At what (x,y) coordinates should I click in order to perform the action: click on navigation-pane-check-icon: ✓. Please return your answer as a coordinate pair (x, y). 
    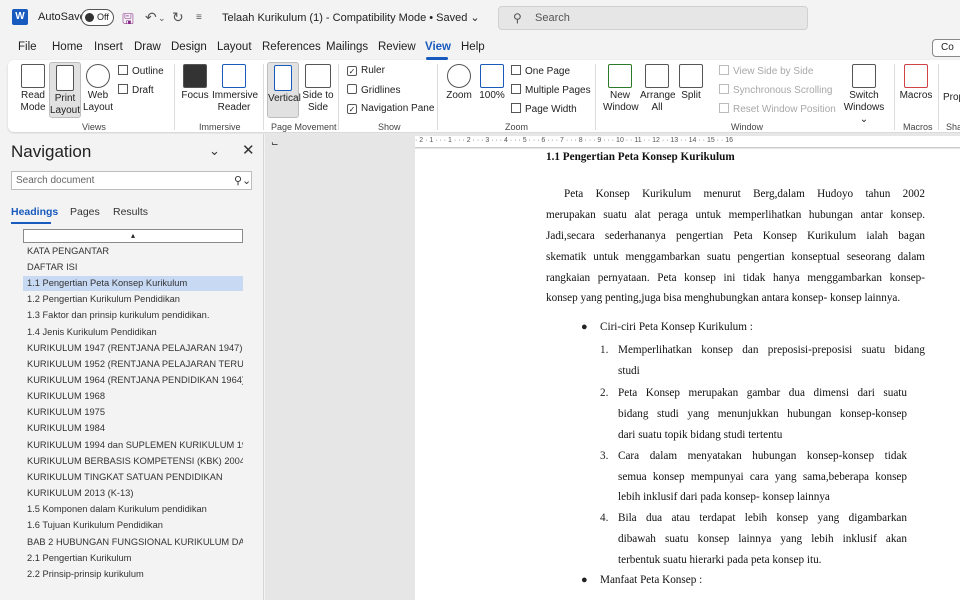
    Looking at the image, I should click on (352, 109).